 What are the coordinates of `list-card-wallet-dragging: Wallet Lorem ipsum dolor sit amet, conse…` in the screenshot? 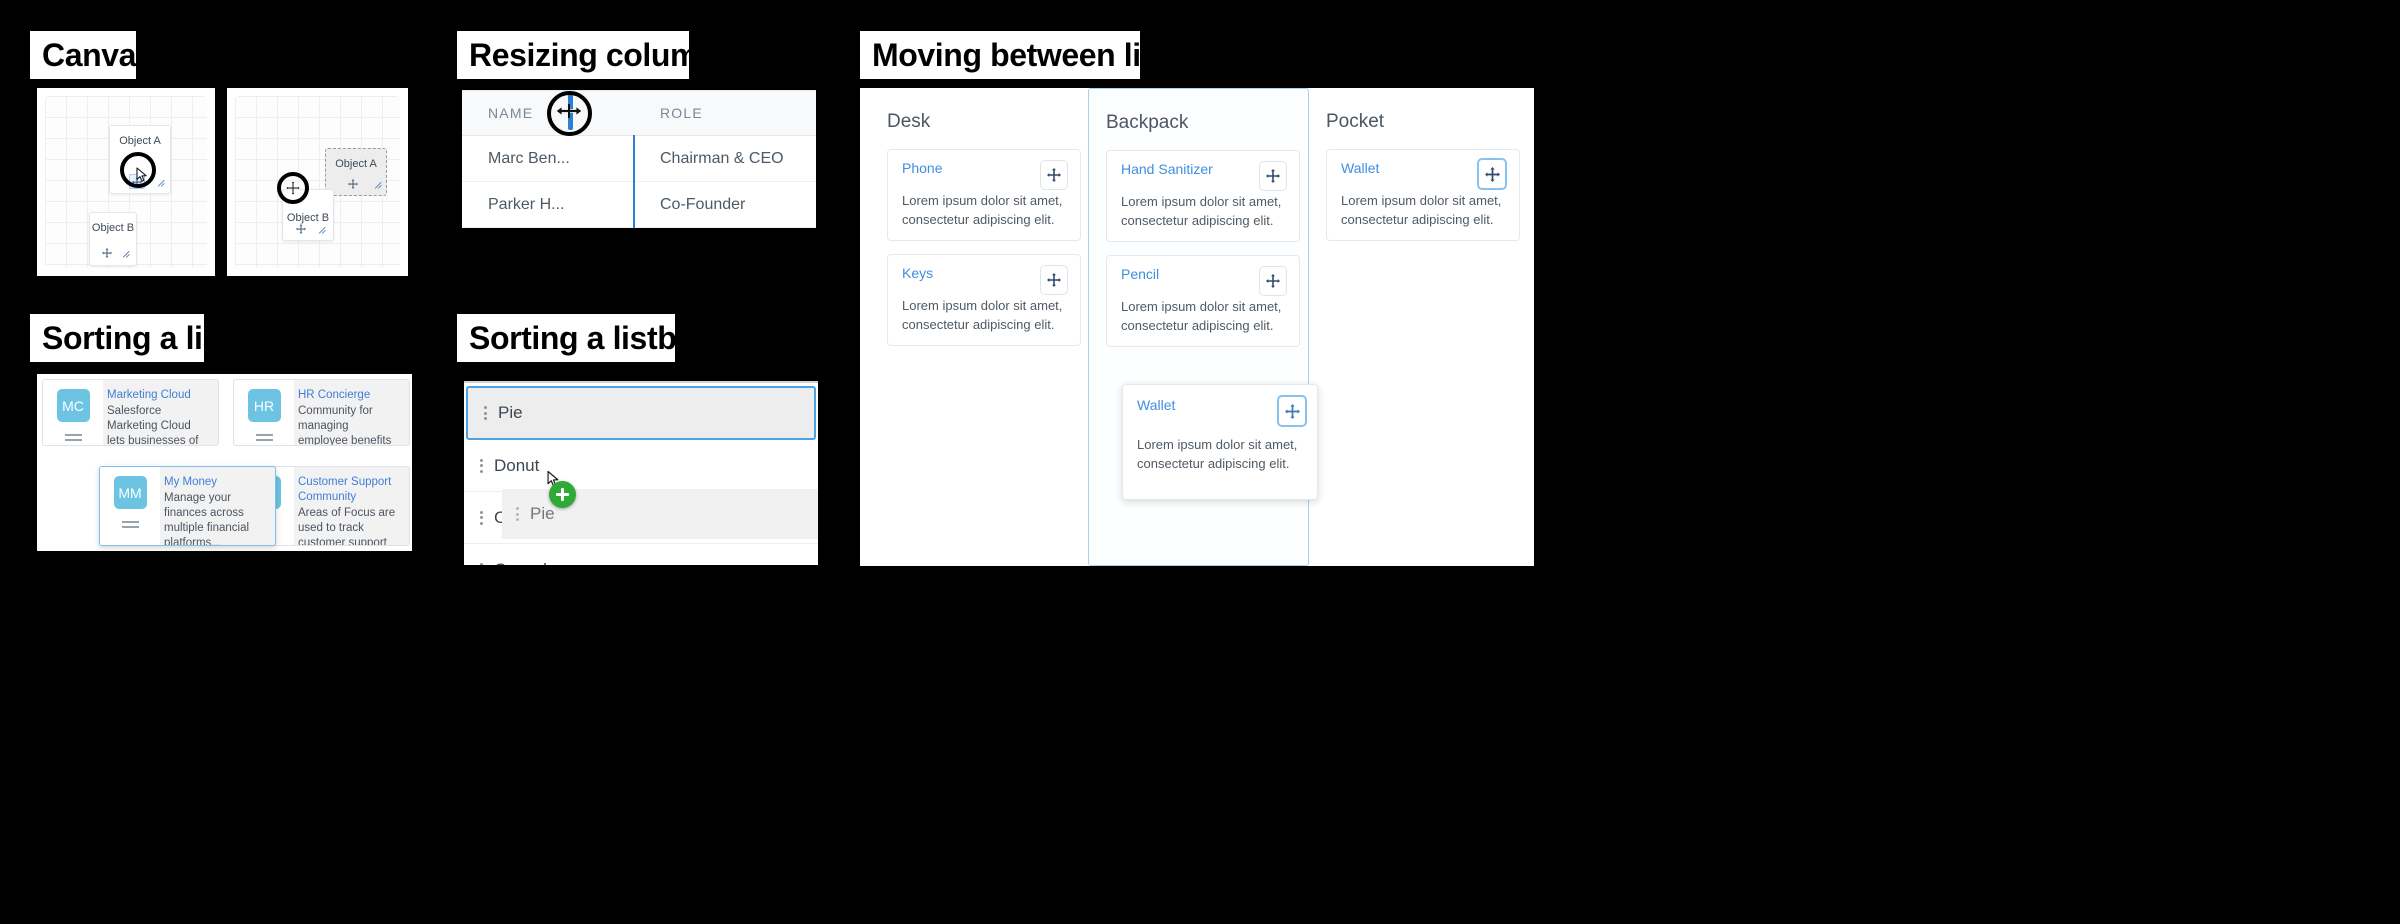 It's located at (1220, 442).